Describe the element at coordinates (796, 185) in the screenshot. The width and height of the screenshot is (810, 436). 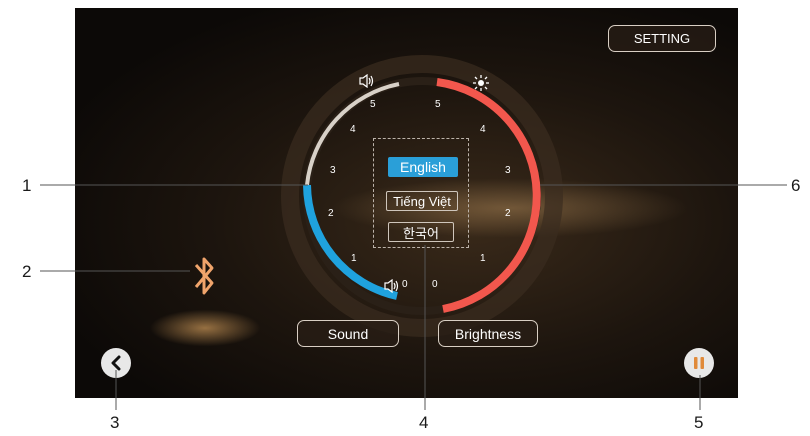
I see `callout-6: 6` at that location.